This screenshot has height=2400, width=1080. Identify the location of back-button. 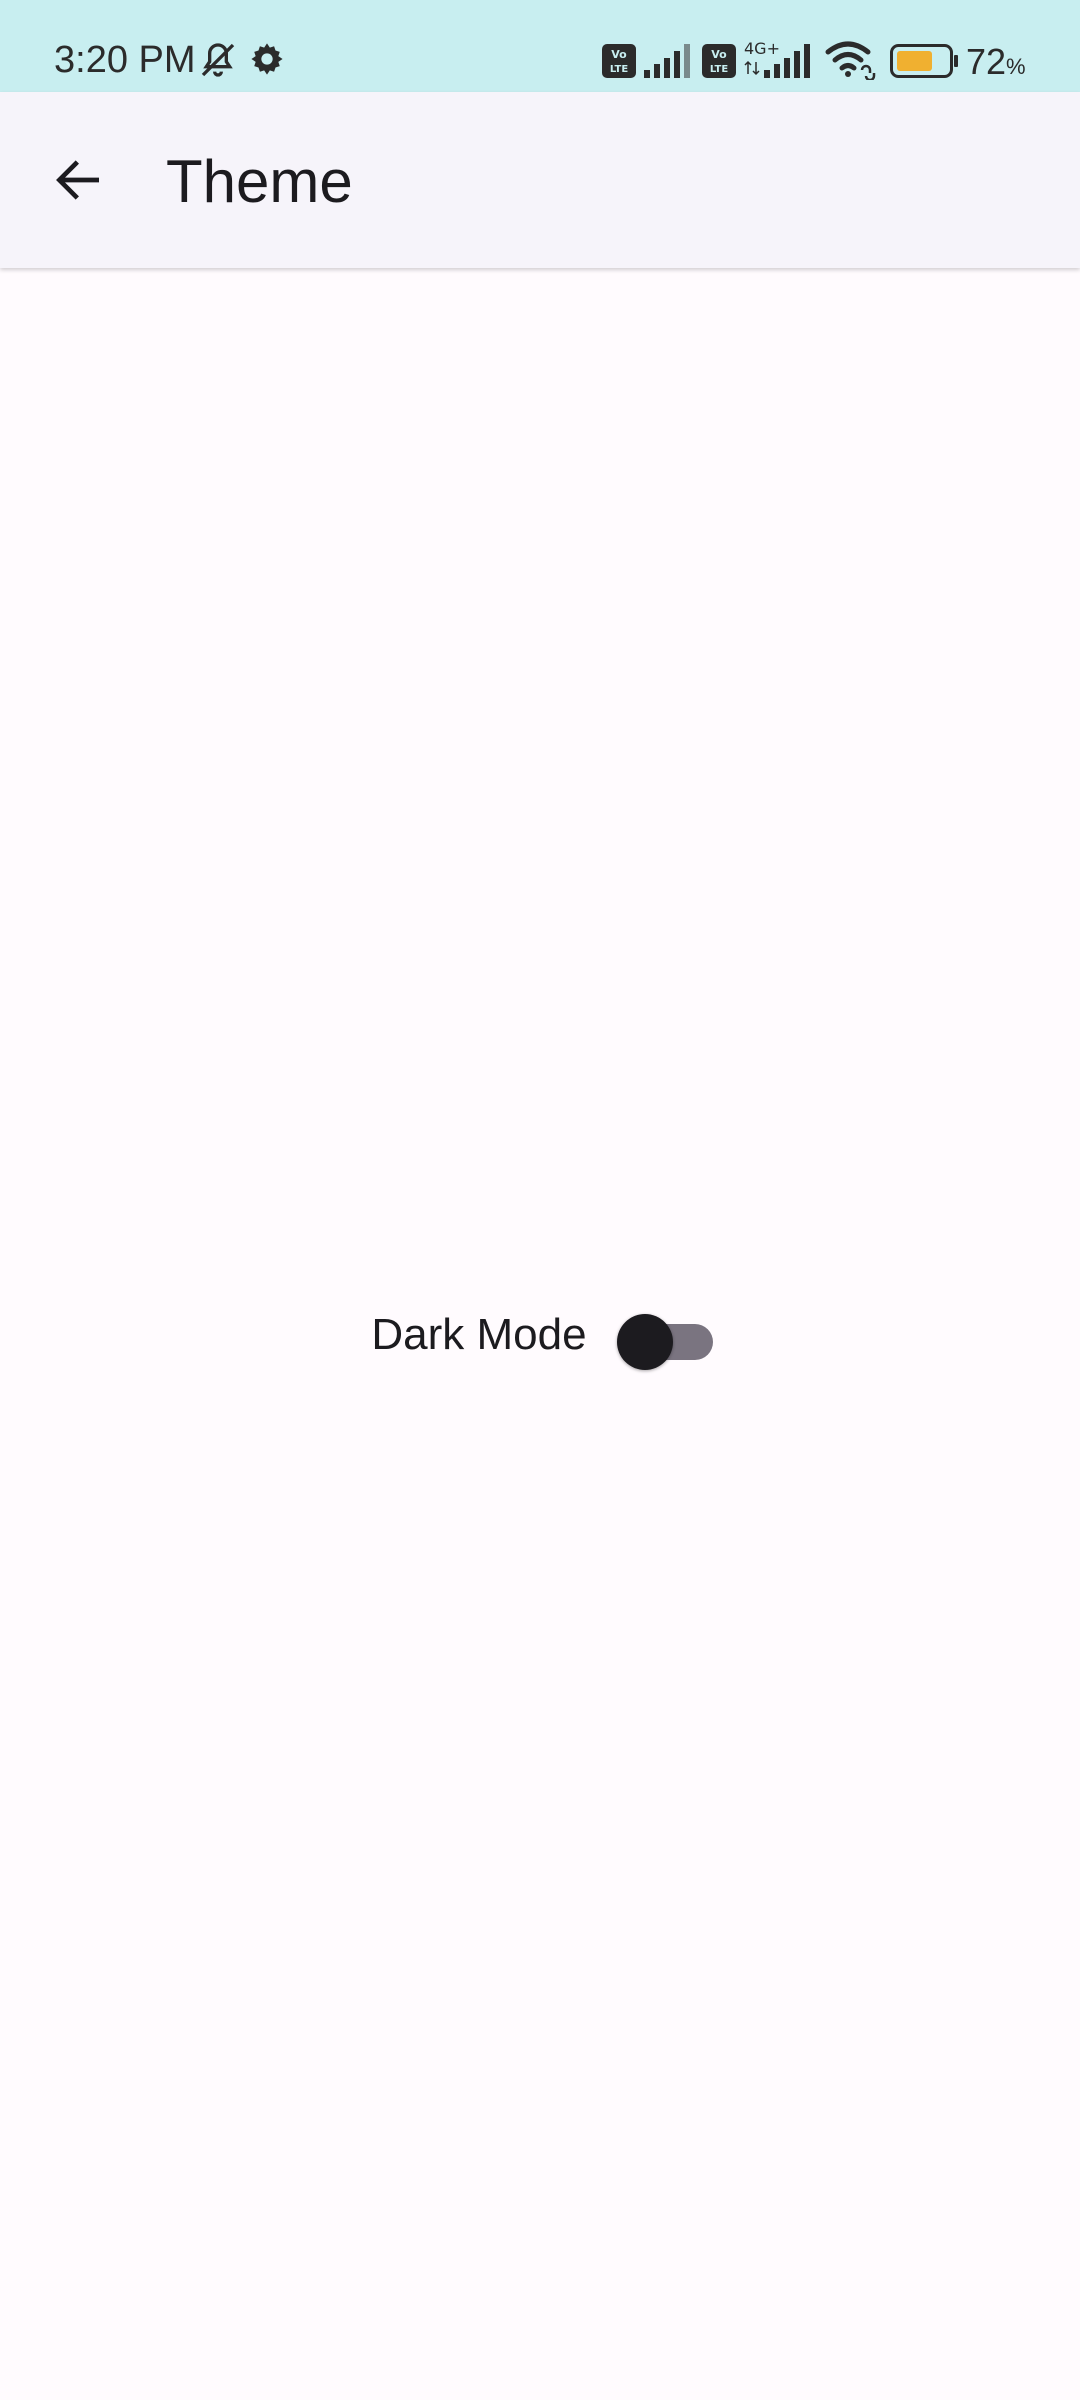
(78, 180).